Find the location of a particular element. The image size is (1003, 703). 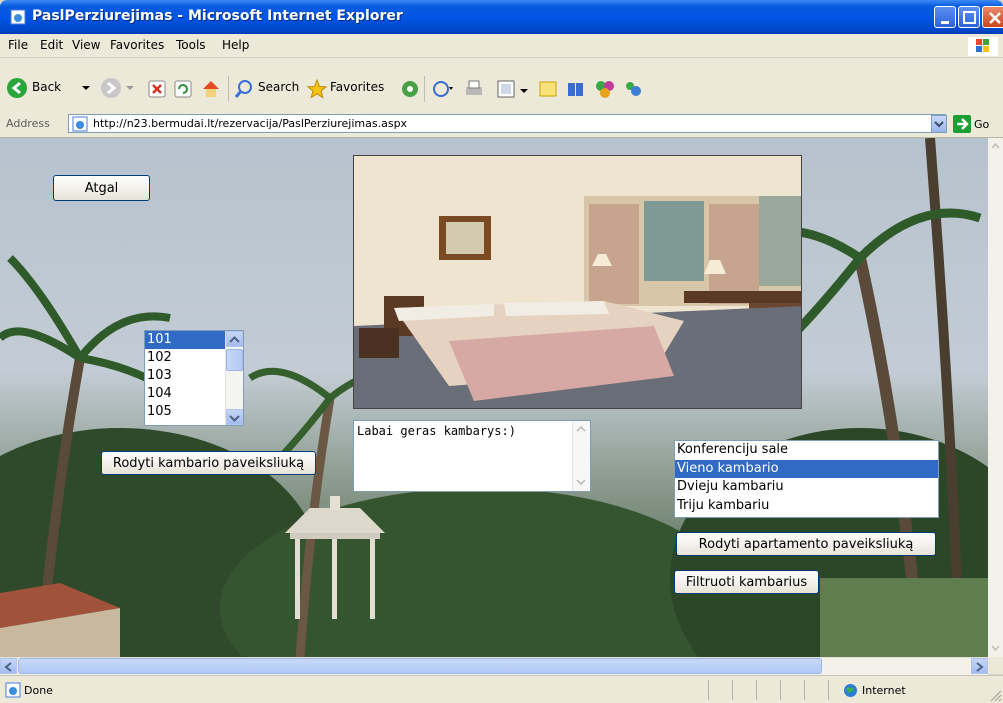

room-option-104: 104 is located at coordinates (185, 394).